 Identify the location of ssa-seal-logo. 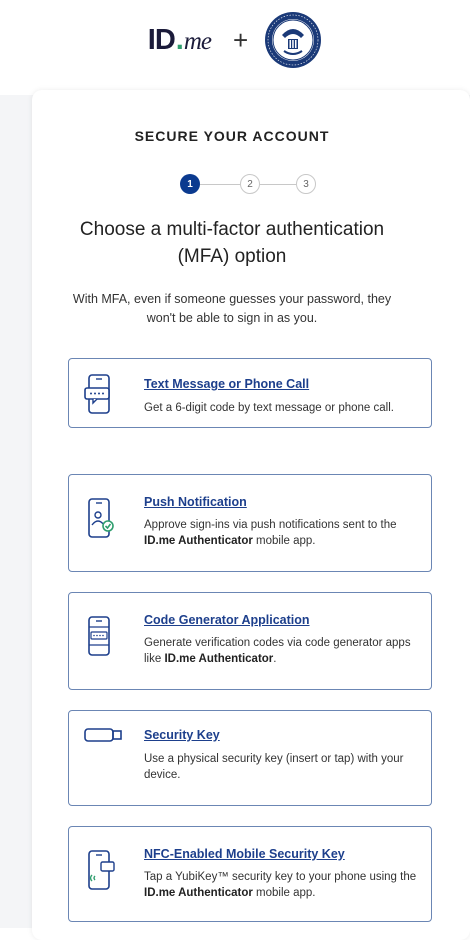
(293, 40).